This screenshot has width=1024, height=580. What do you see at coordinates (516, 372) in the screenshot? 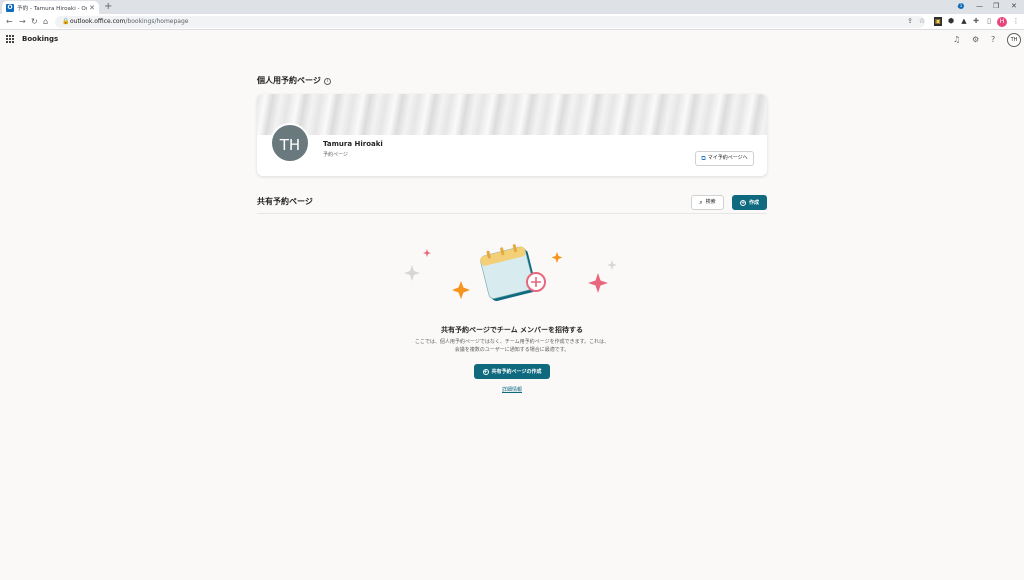
I see `create-shared-page-label: 共有予約ページの作成` at bounding box center [516, 372].